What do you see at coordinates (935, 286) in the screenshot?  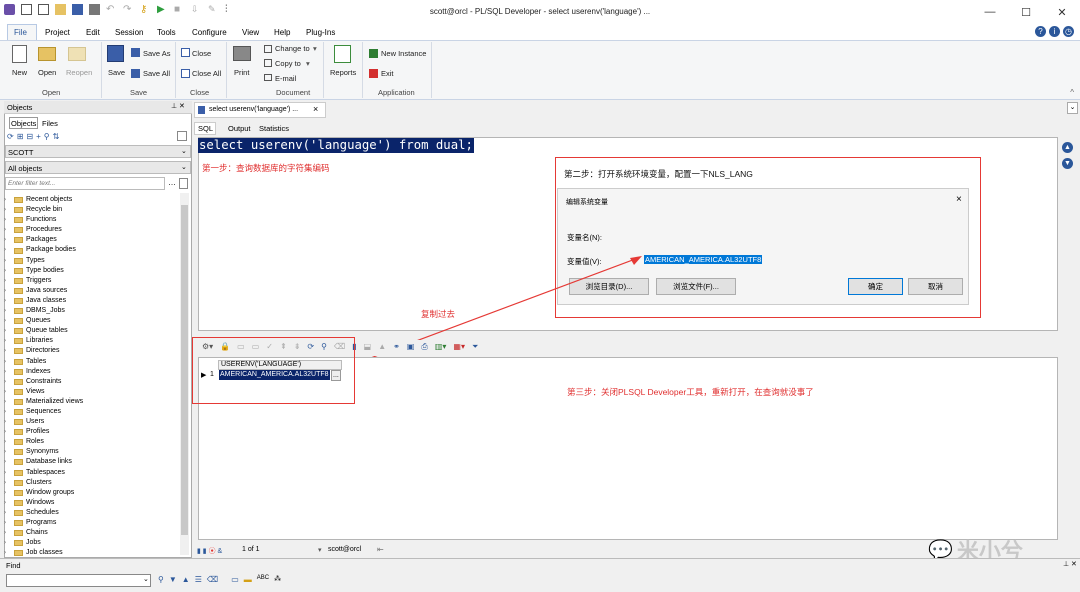 I see `cancel-button: 取消` at bounding box center [935, 286].